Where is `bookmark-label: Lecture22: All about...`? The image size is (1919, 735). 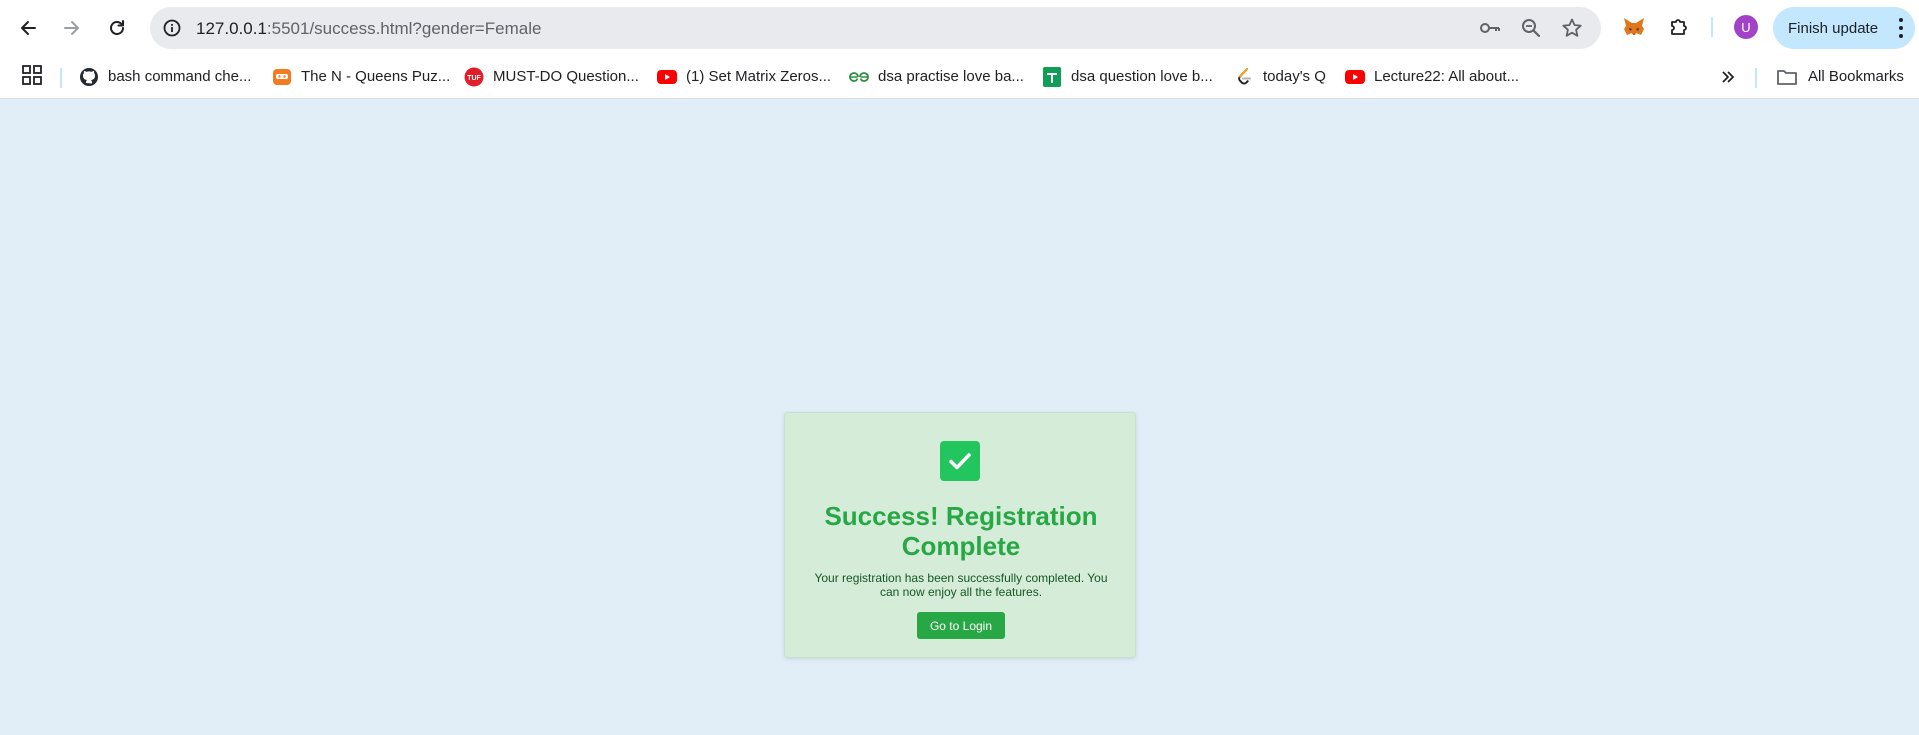 bookmark-label: Lecture22: All about... is located at coordinates (1447, 76).